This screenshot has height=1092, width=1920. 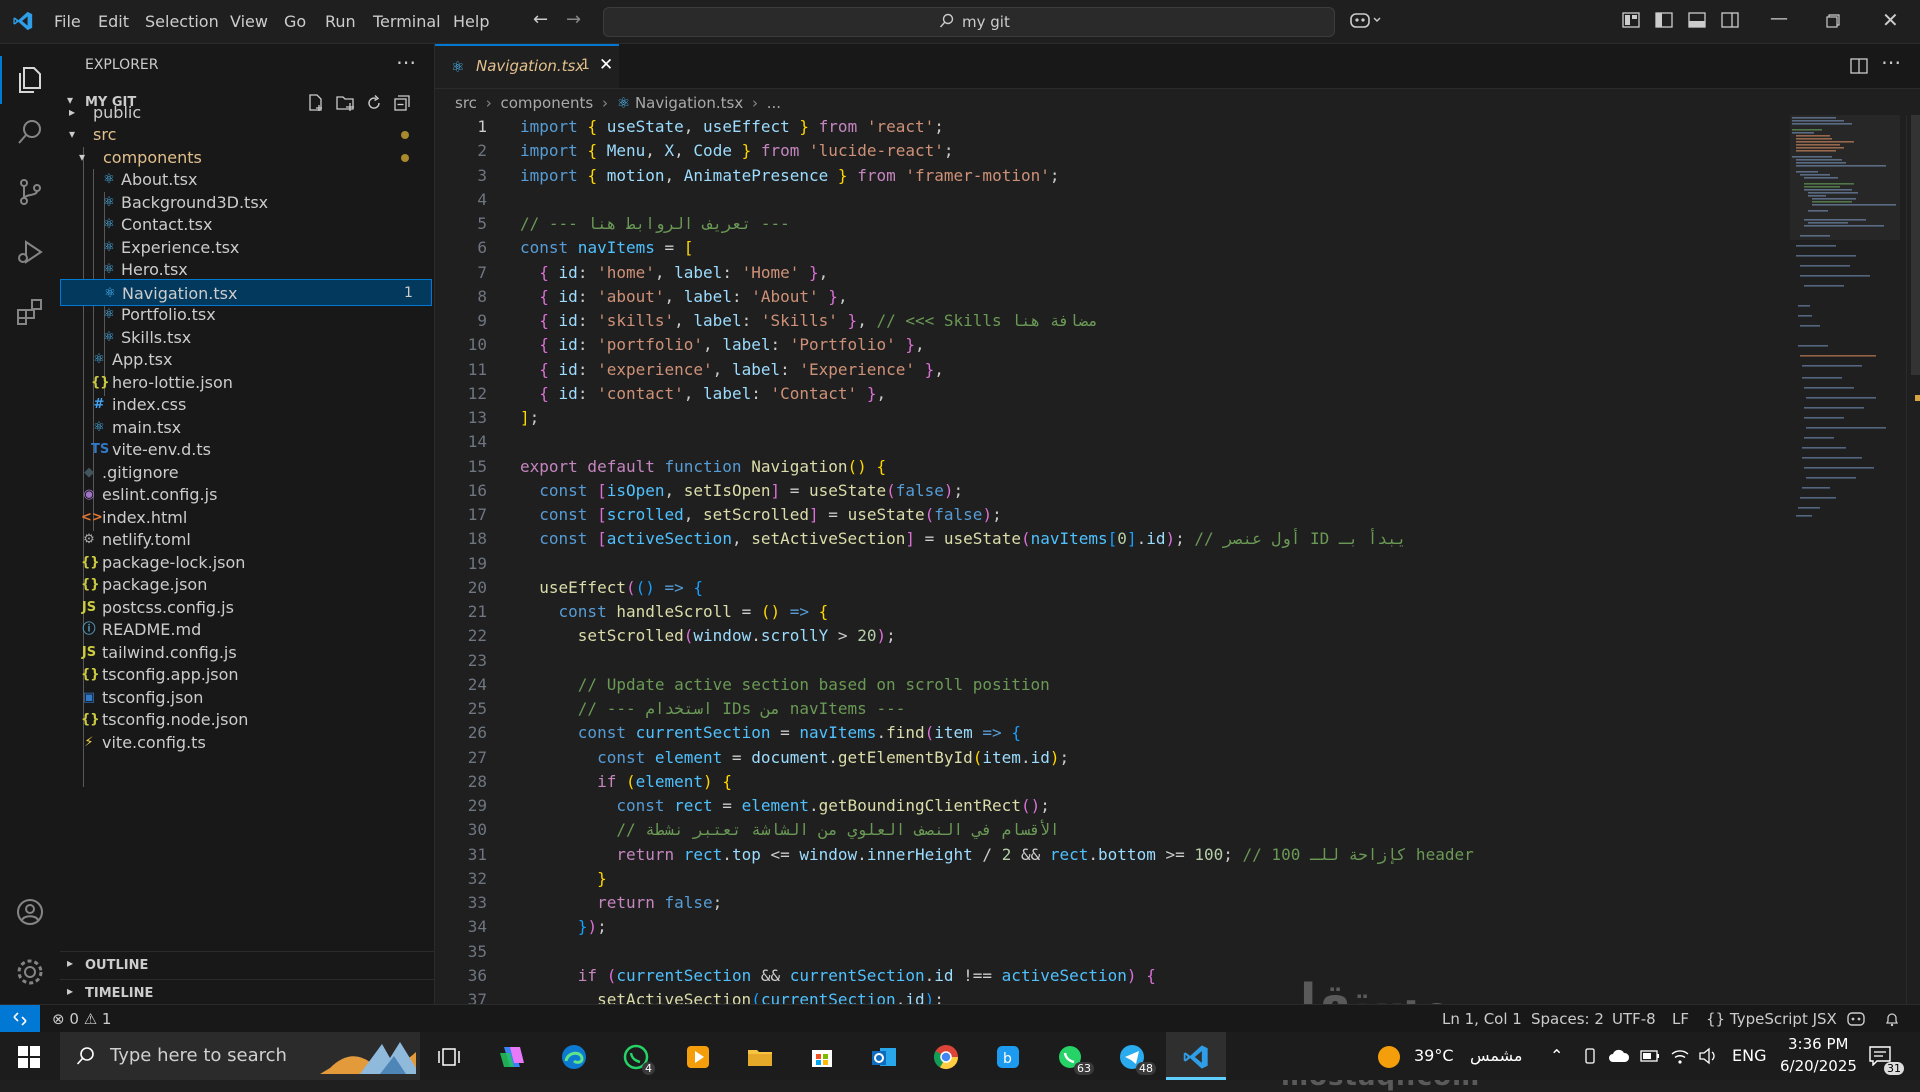 I want to click on scrollbar-thumb, so click(x=1915, y=245).